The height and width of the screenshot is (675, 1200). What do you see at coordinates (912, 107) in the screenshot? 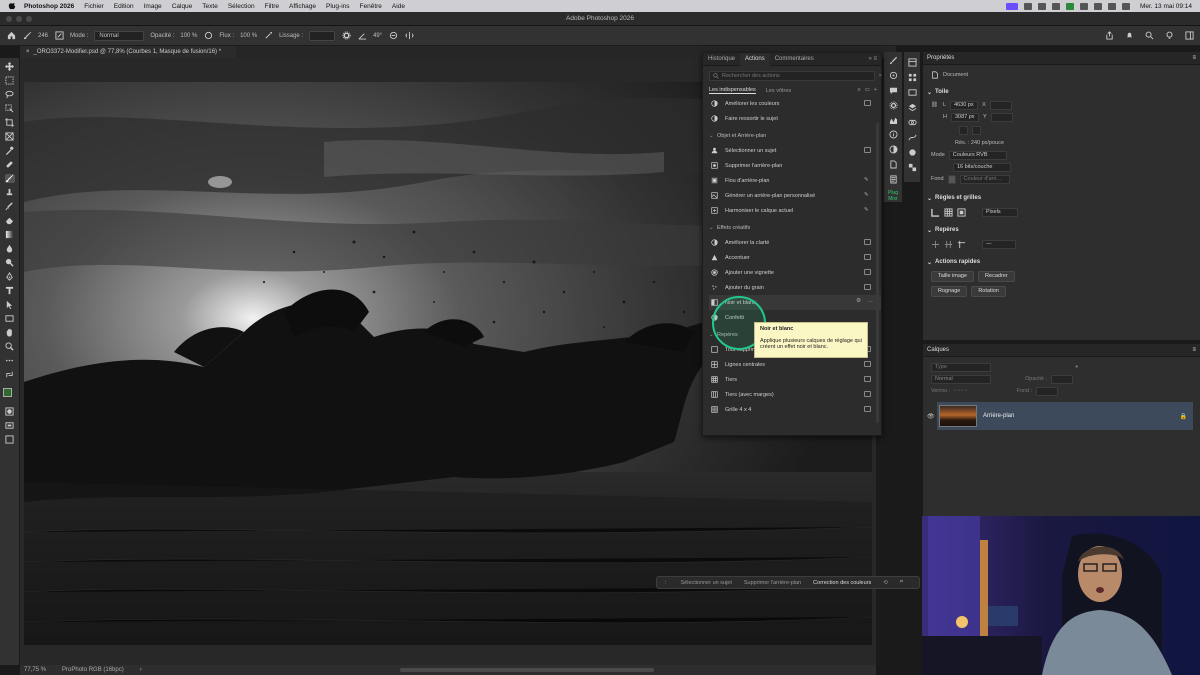
I see `layers-icon` at bounding box center [912, 107].